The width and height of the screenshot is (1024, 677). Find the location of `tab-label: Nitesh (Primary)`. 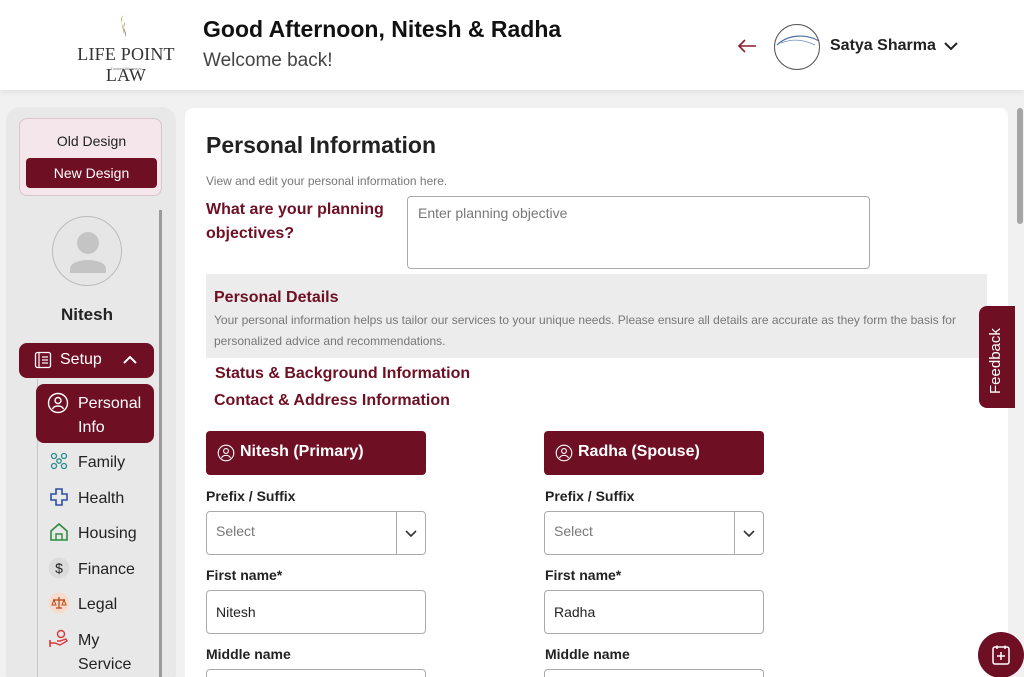

tab-label: Nitesh (Primary) is located at coordinates (302, 451).